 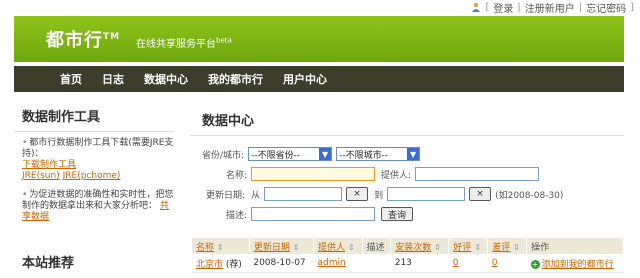 I want to click on cell-good: 0, so click(x=468, y=263).